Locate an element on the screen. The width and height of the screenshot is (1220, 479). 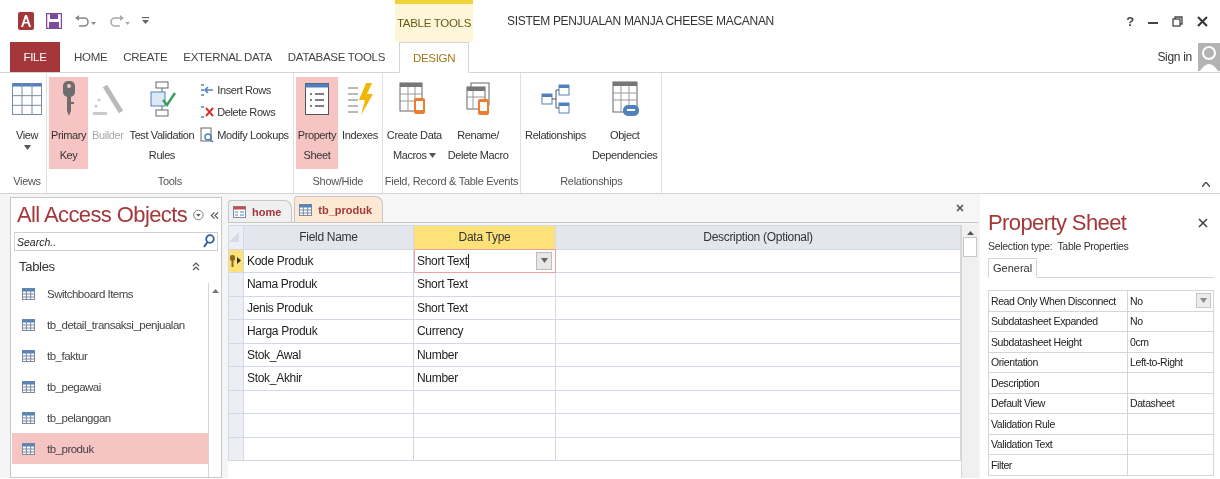
property-name: Default View is located at coordinates (1058, 403).